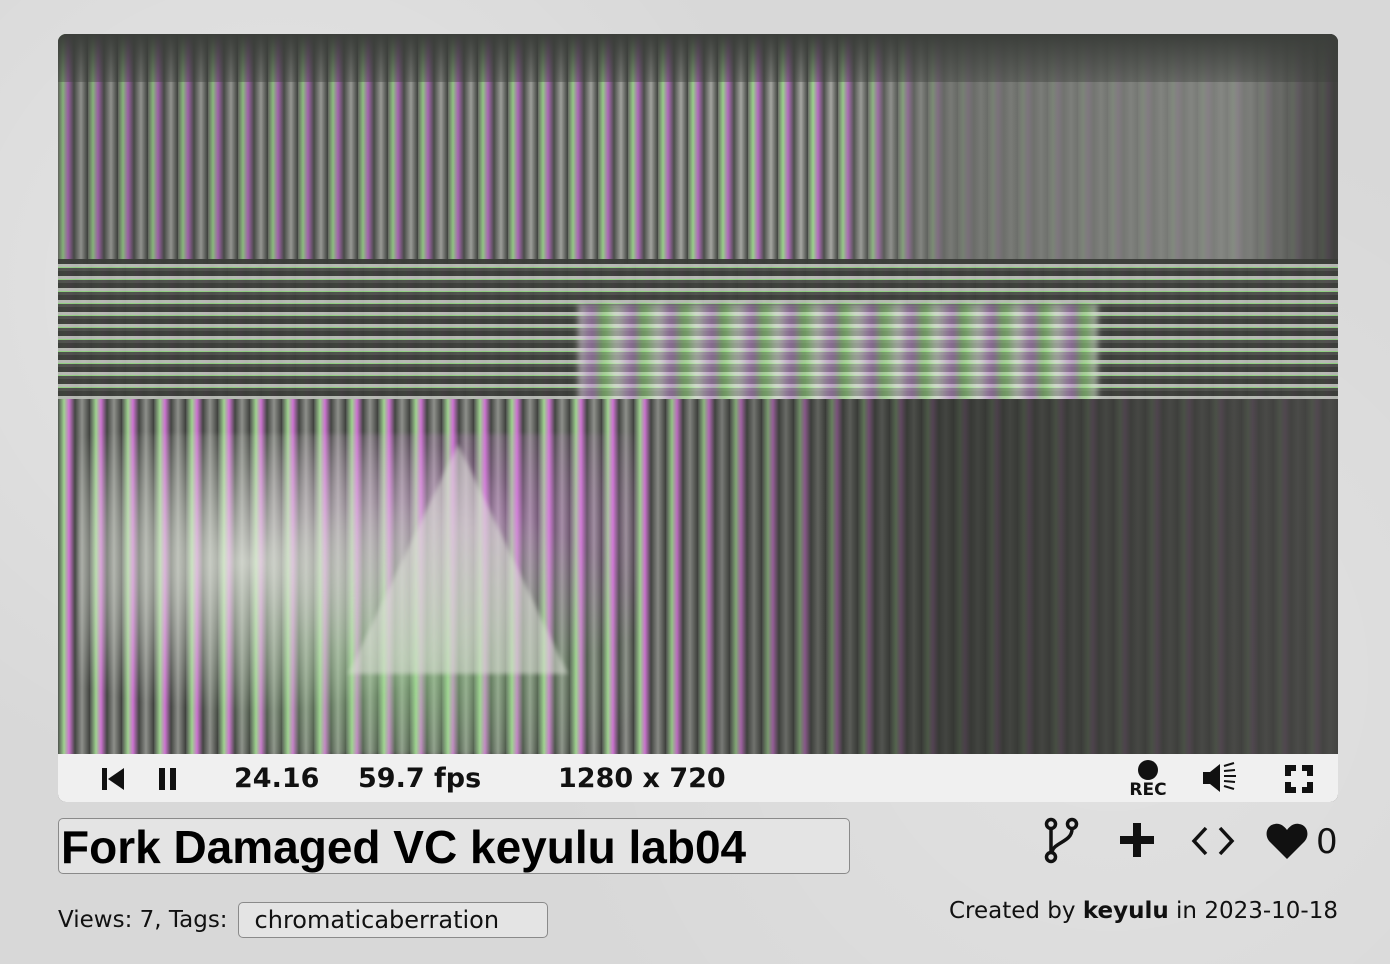  I want to click on resolution-readout: 1280 x 720, so click(642, 778).